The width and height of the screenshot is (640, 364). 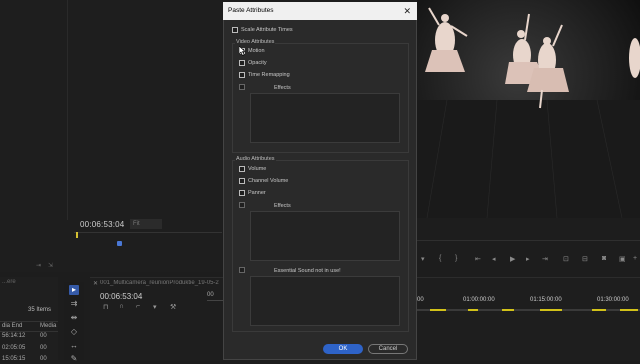 I want to click on sequence-tab: 001_Multicamera_reunionProduktie_19-05-2, so click(x=161, y=283).